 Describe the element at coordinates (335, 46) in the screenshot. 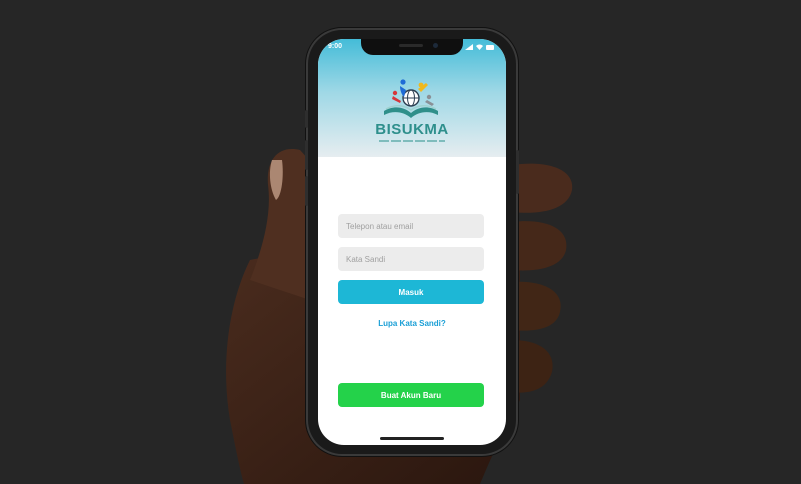

I see `status-time: 9:00` at that location.